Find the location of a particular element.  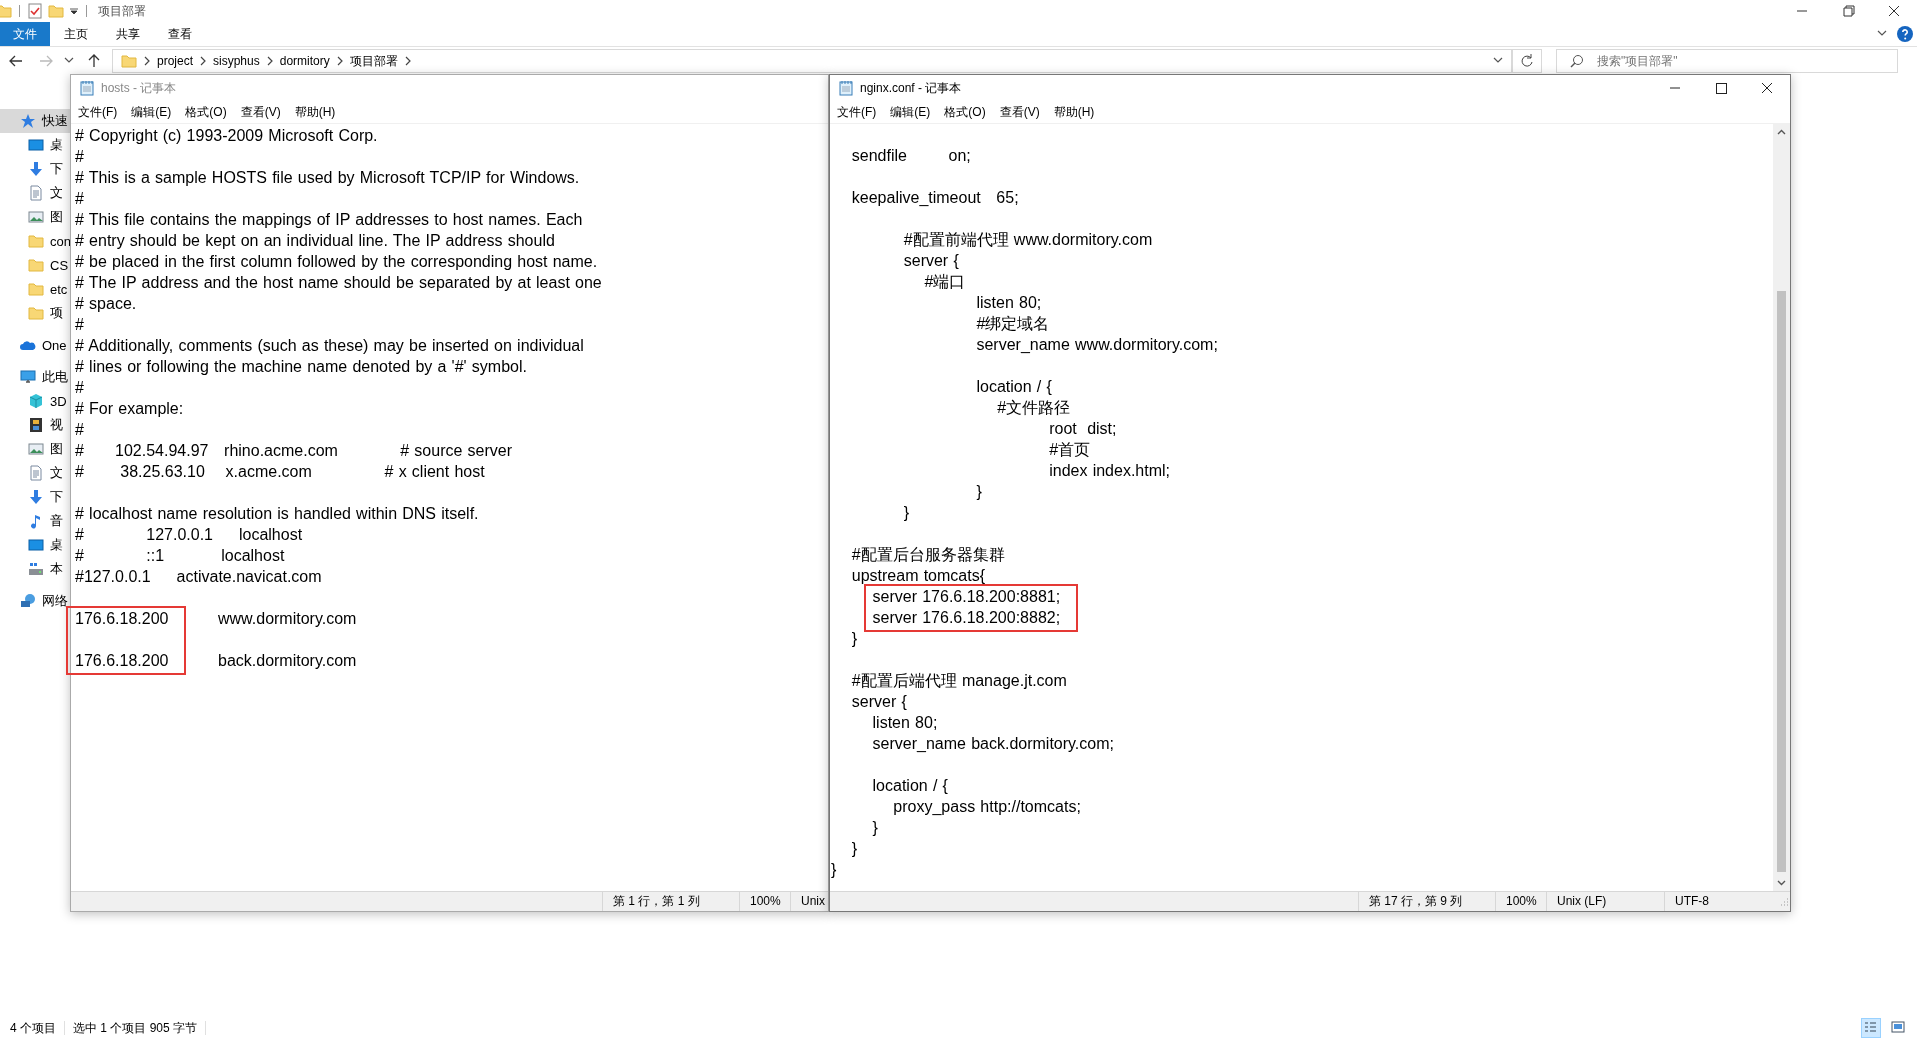

film-icon is located at coordinates (36, 425).